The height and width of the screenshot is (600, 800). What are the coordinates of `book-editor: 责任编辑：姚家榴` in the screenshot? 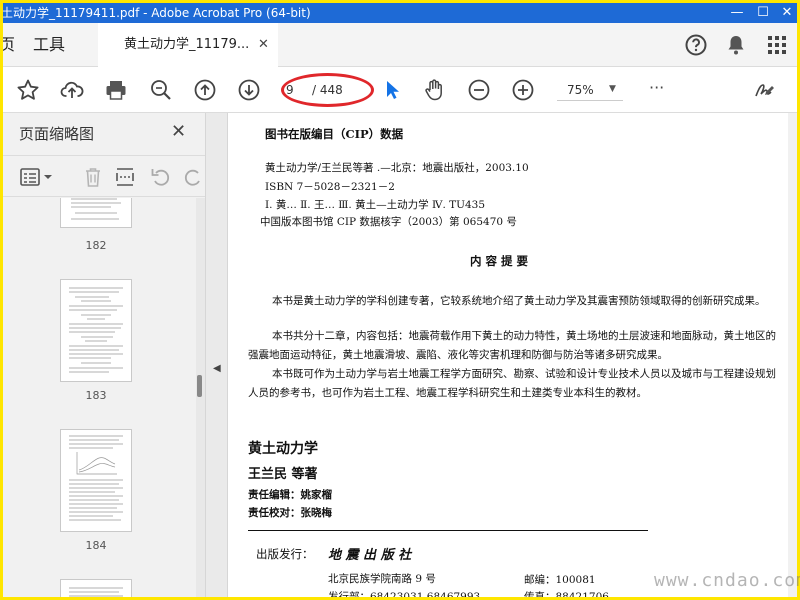 It's located at (290, 495).